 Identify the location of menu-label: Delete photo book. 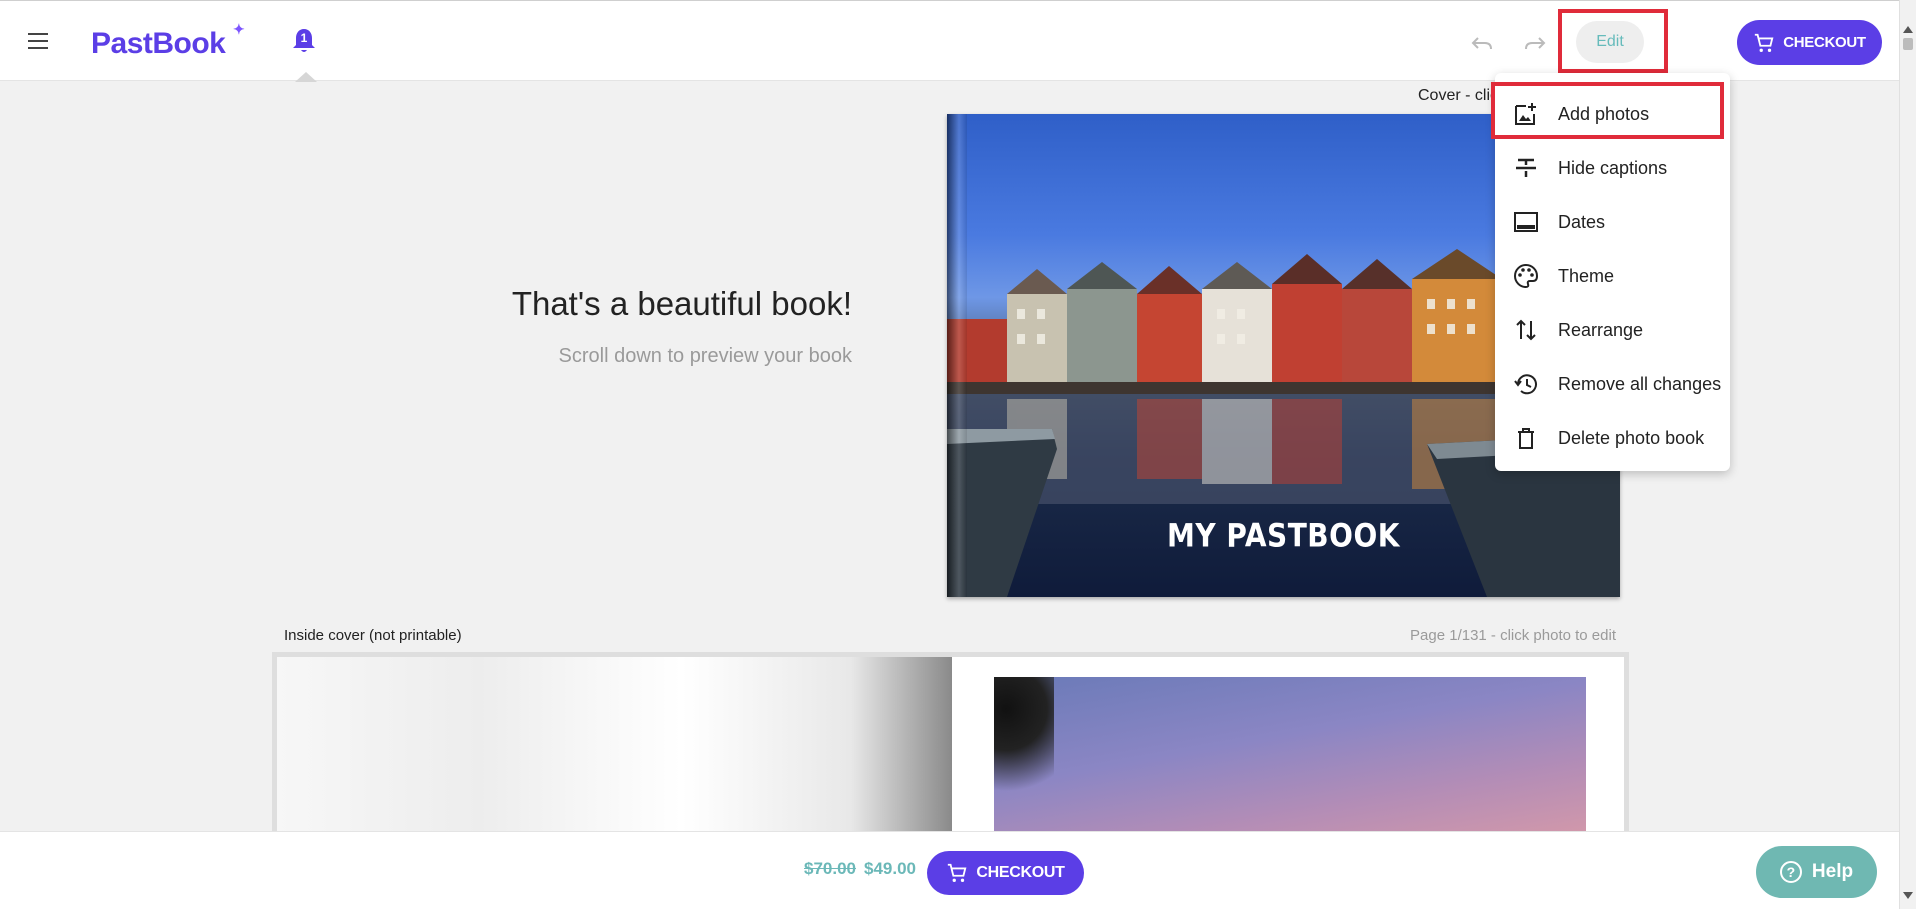
(1631, 437).